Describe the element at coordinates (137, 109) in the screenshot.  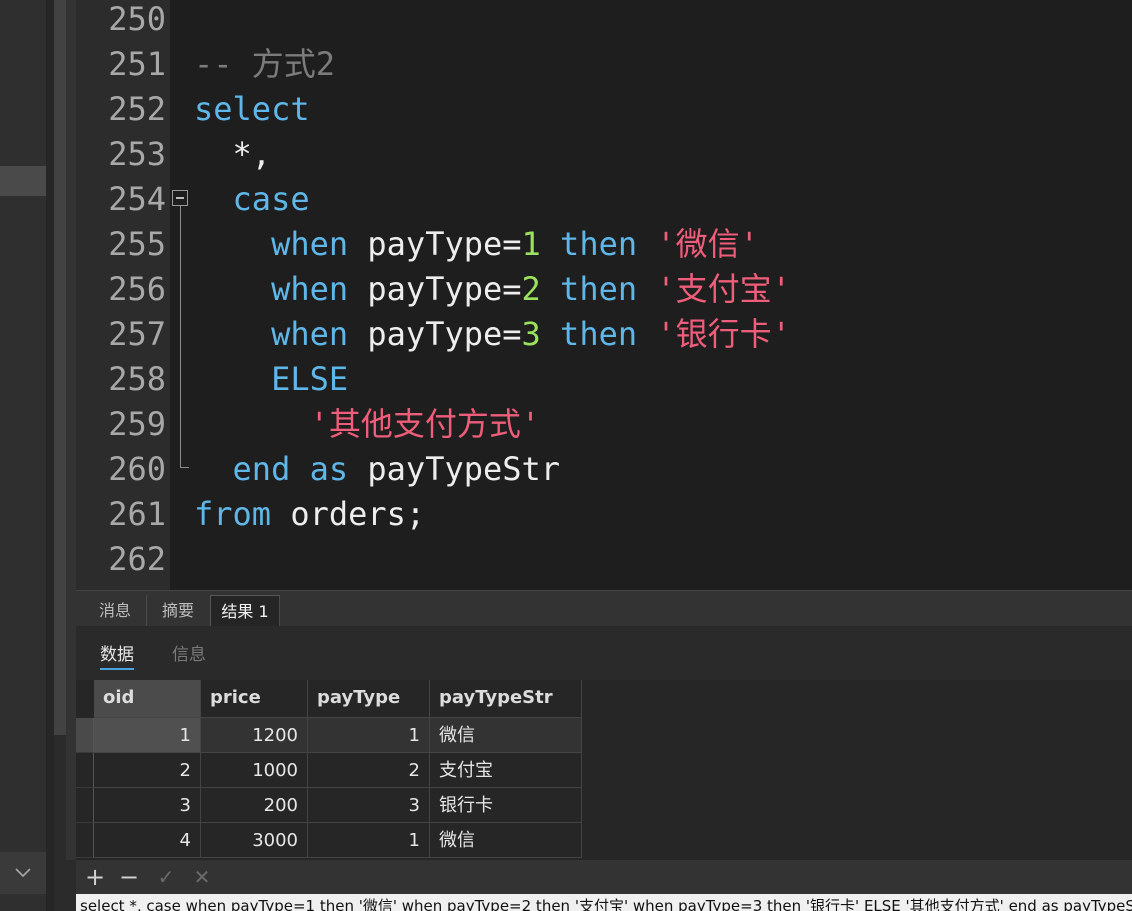
I see `line-number: 252` at that location.